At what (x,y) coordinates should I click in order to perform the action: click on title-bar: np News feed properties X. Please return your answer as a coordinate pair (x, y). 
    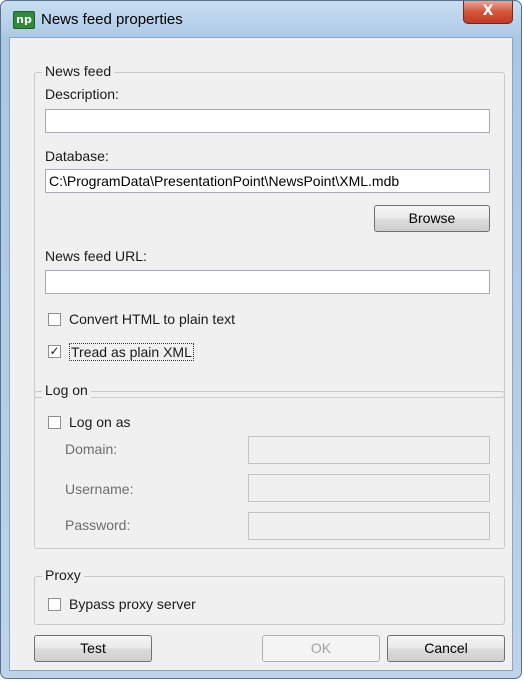
    Looking at the image, I should click on (261, 19).